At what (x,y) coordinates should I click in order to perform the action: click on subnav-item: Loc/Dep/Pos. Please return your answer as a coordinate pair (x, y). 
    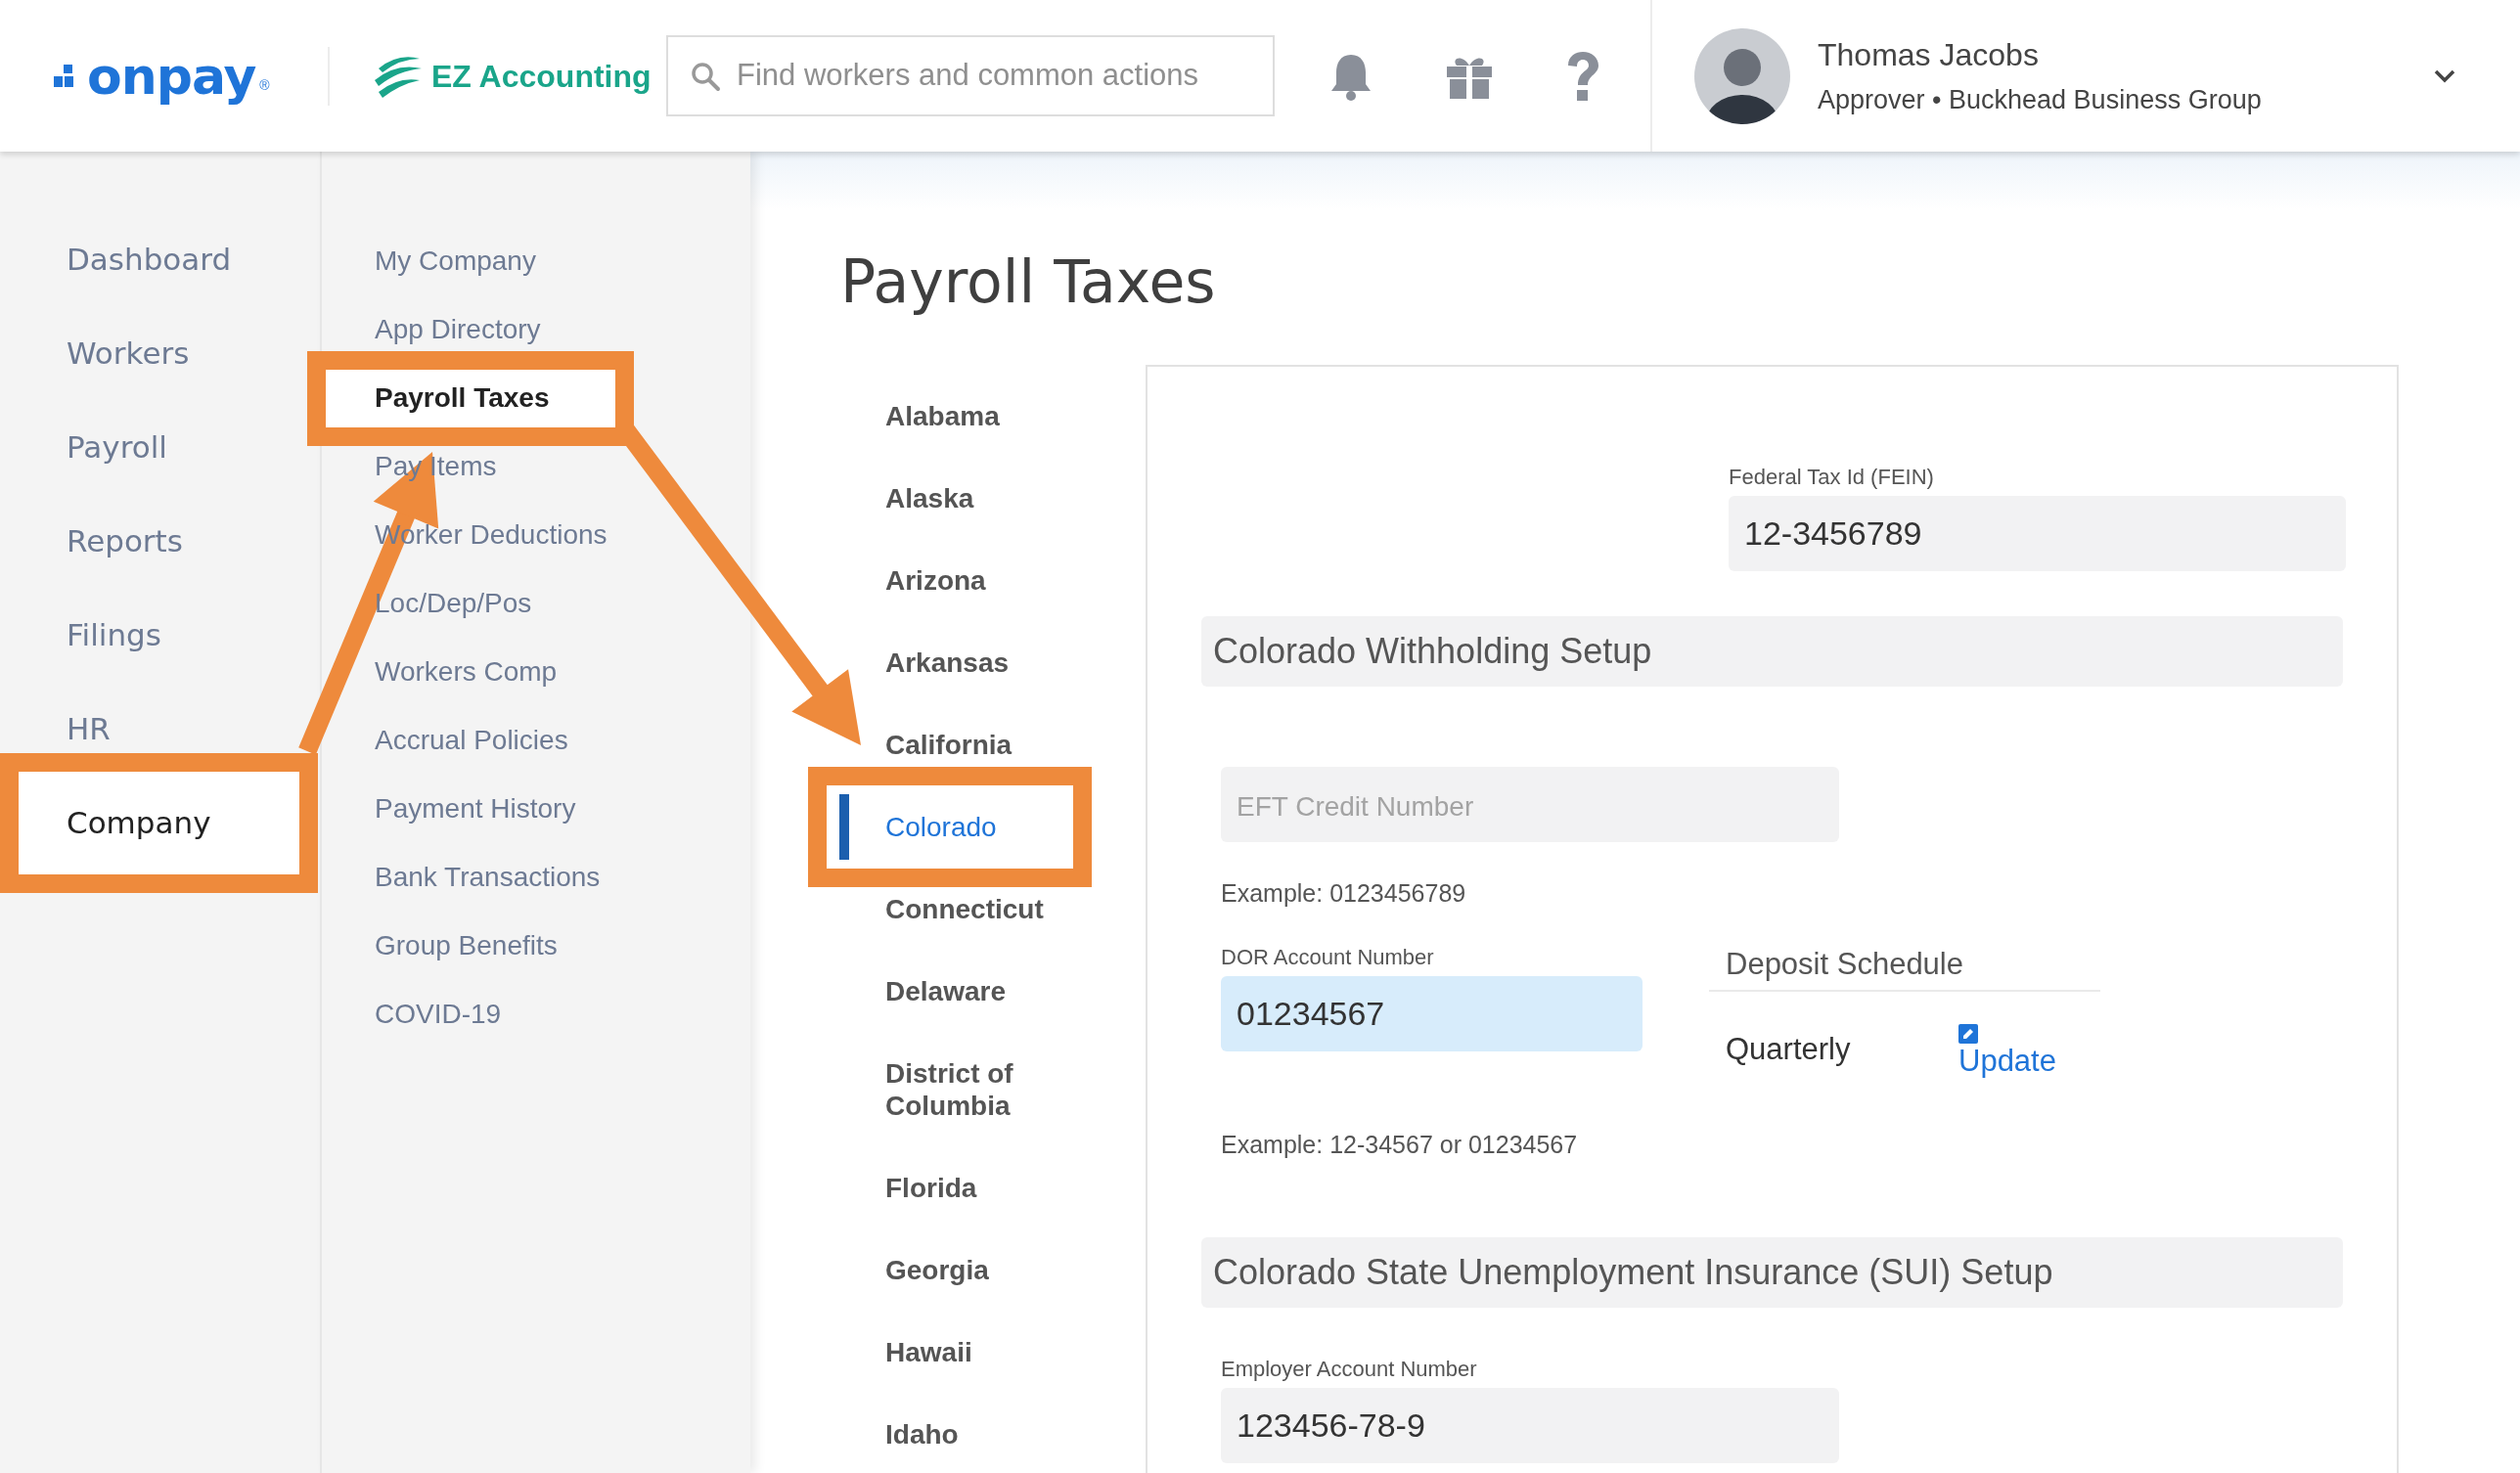
    Looking at the image, I should click on (536, 603).